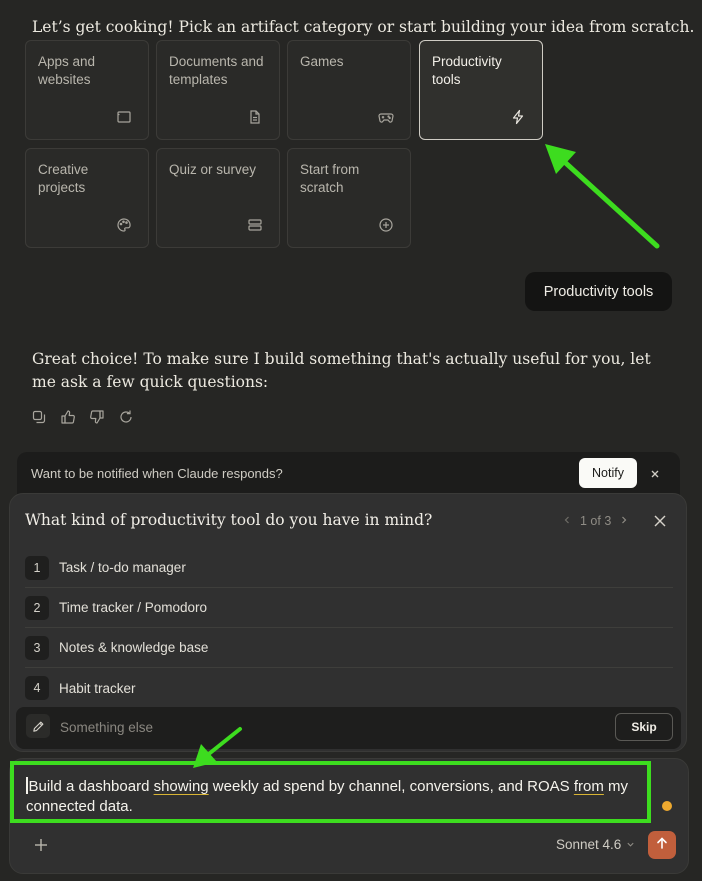 The width and height of the screenshot is (702, 881). What do you see at coordinates (37, 567) in the screenshot?
I see `option-number: 1` at bounding box center [37, 567].